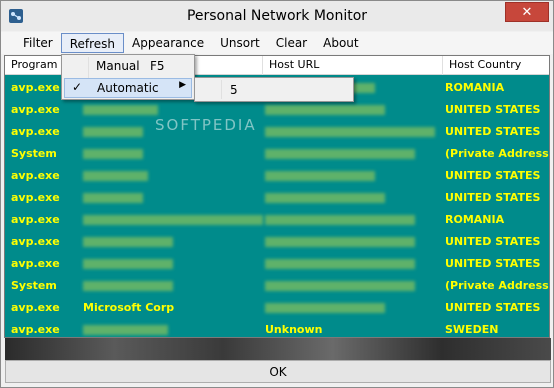  I want to click on table-row: avp.exe Unknown SWEDEN, so click(277, 328).